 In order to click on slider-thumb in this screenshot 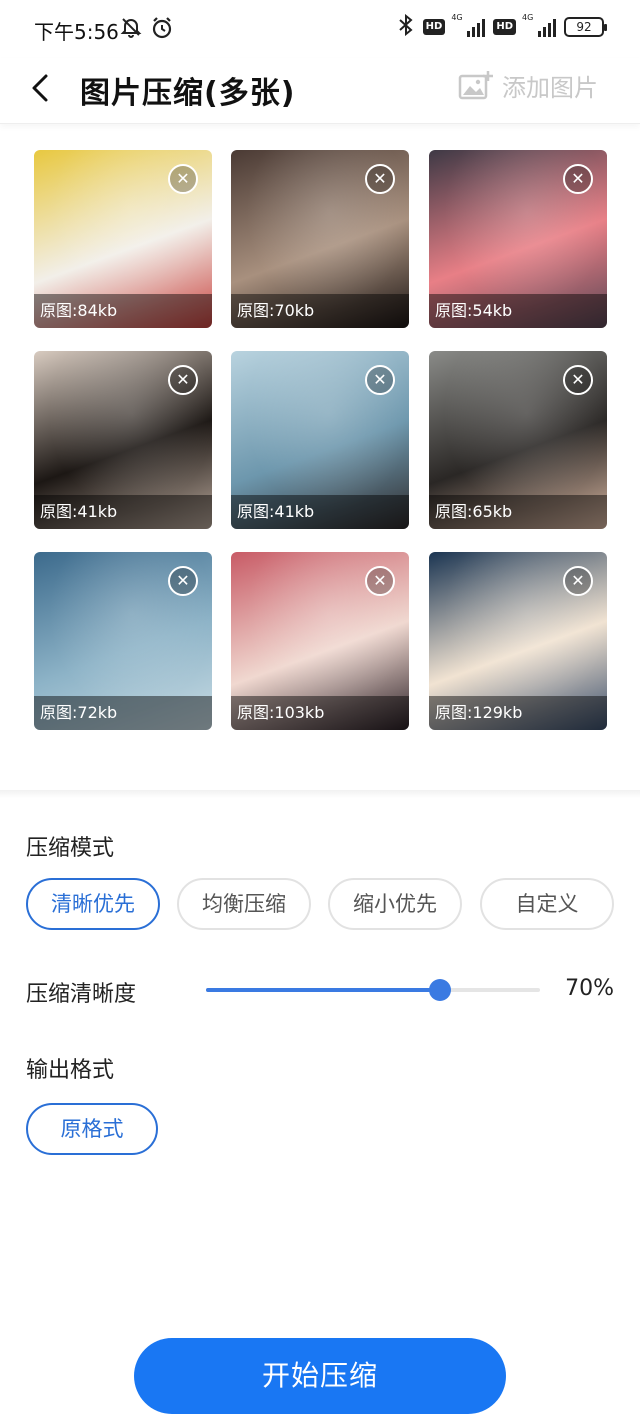, I will do `click(439, 990)`.